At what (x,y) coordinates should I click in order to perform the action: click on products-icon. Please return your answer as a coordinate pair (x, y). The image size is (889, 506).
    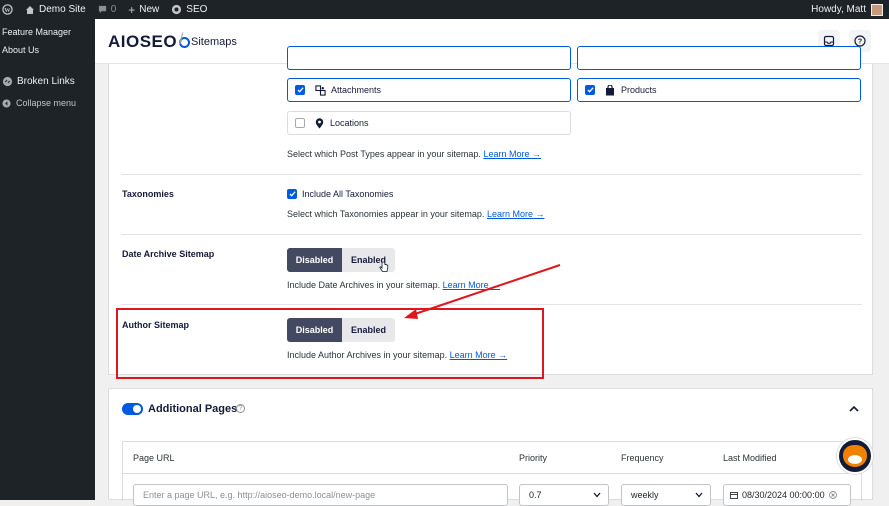
    Looking at the image, I should click on (610, 89).